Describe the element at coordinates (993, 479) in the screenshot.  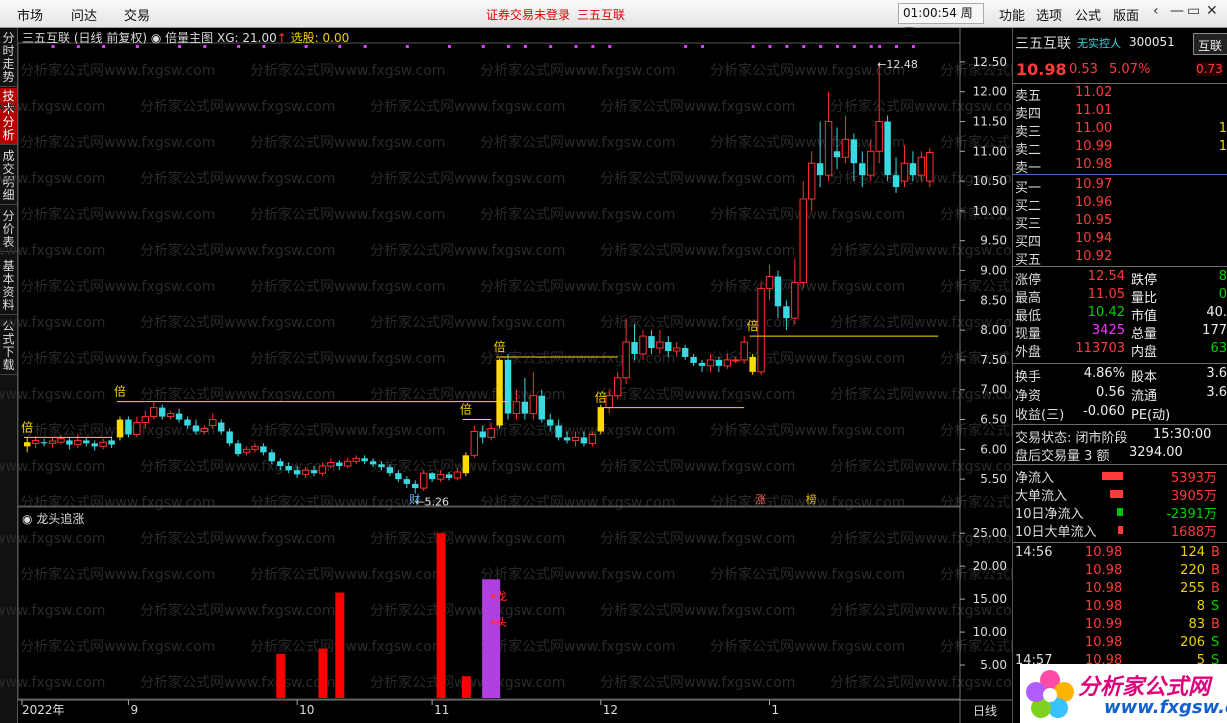
I see `price-tick-label: 5.50` at that location.